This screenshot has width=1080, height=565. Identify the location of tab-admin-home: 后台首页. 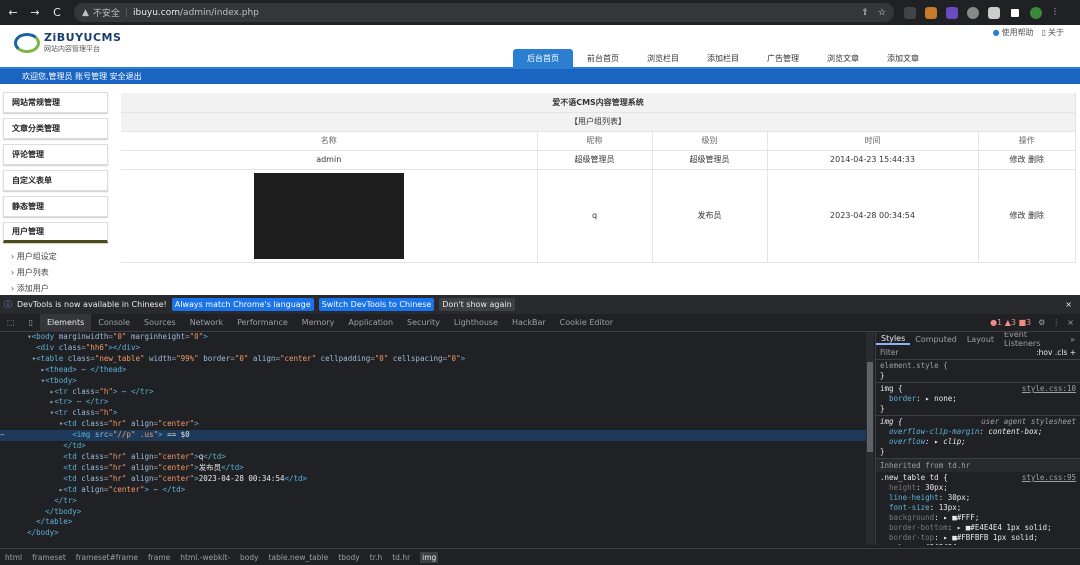
(543, 58).